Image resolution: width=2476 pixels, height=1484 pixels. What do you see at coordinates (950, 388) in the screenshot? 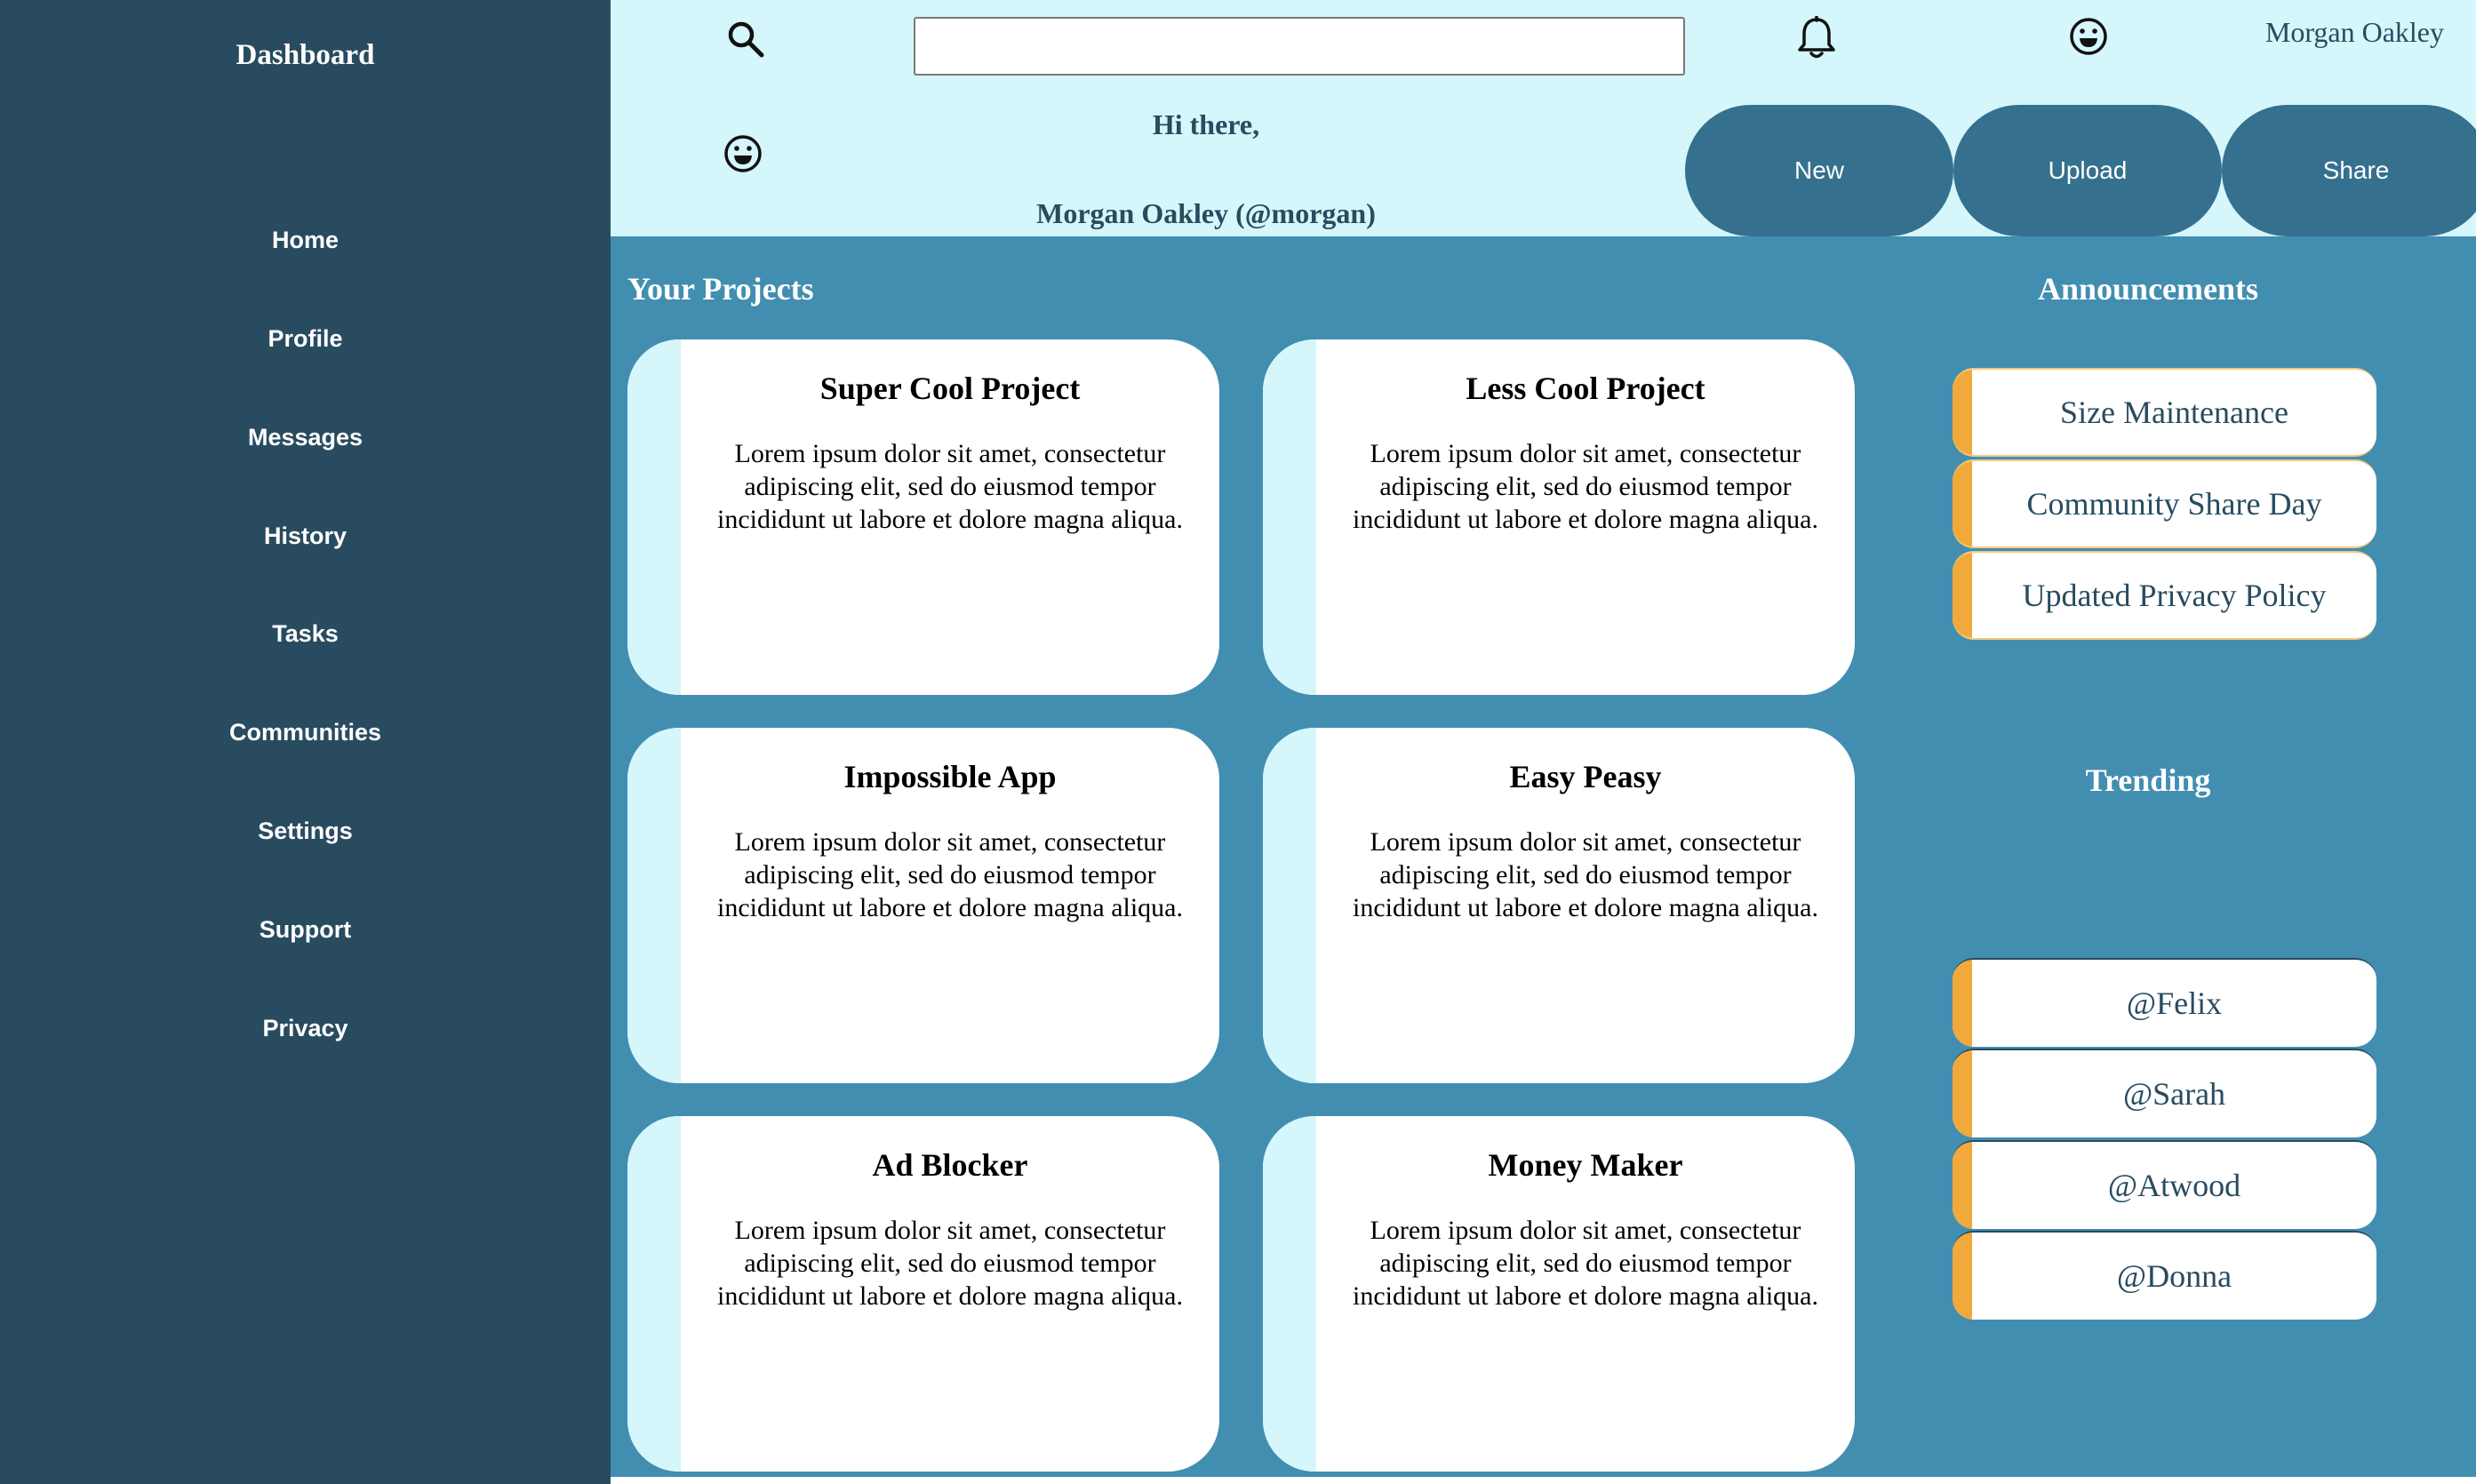
I see `project-title: Super Cool Project` at bounding box center [950, 388].